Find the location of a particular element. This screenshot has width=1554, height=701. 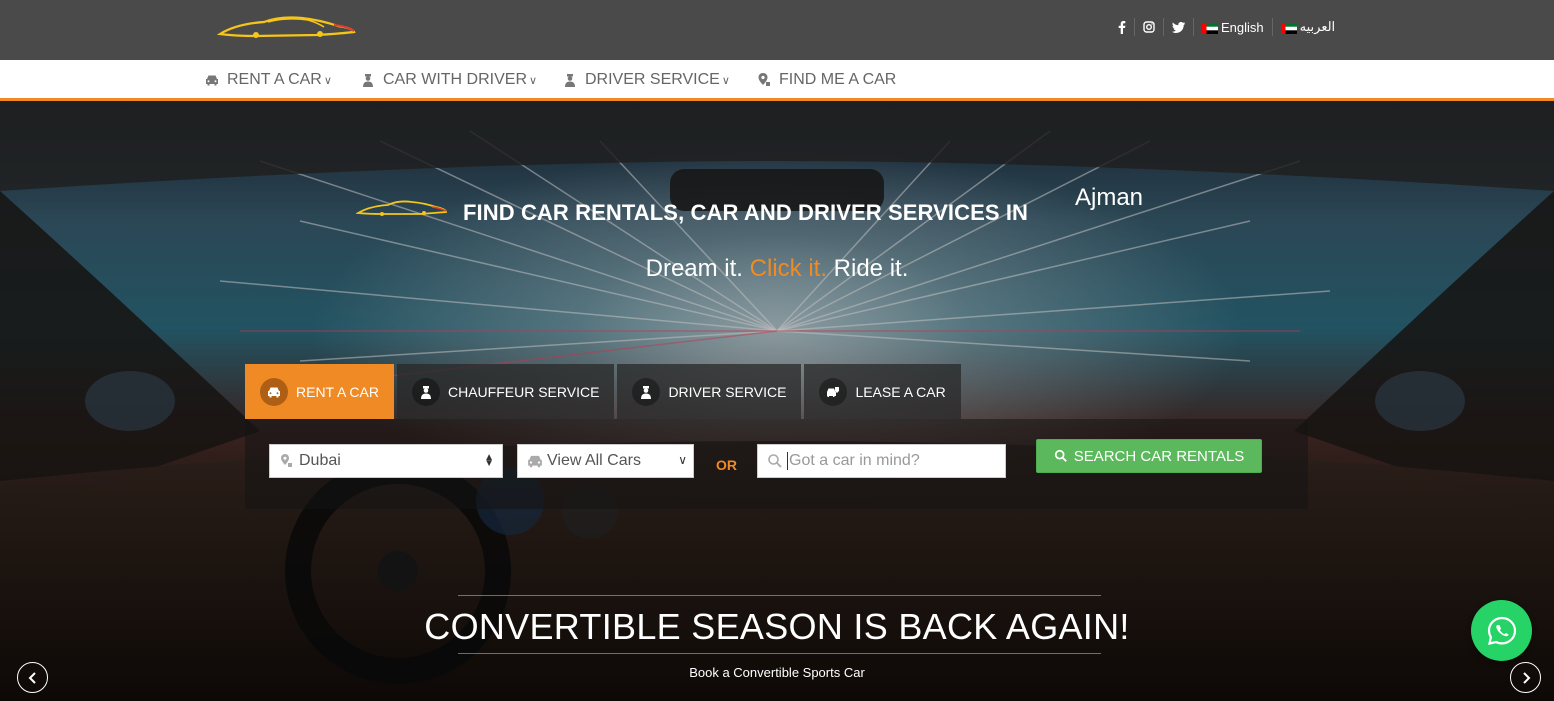

tab-driver-service: DRIVER SERVICE is located at coordinates (709, 391).